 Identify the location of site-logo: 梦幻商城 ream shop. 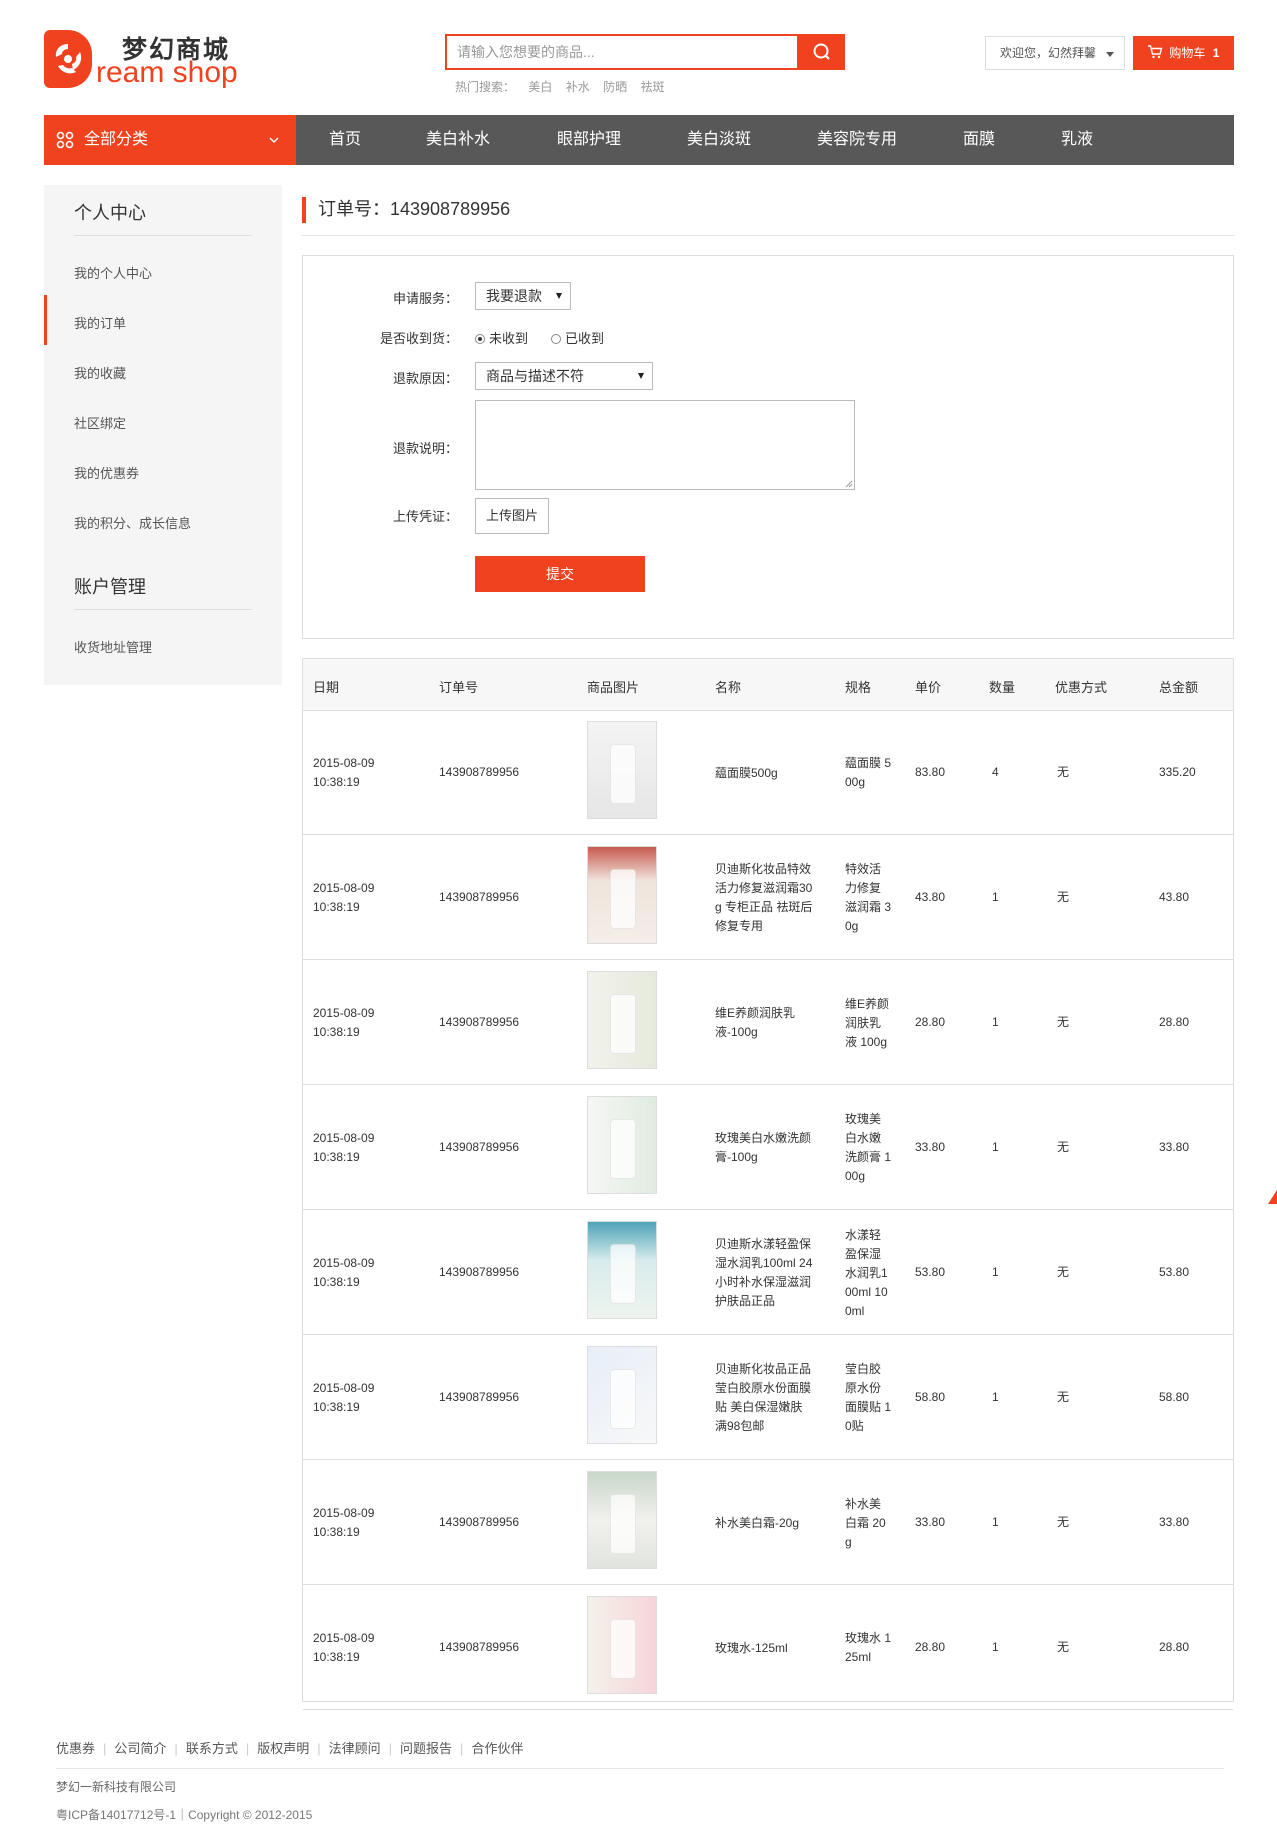
(144, 59).